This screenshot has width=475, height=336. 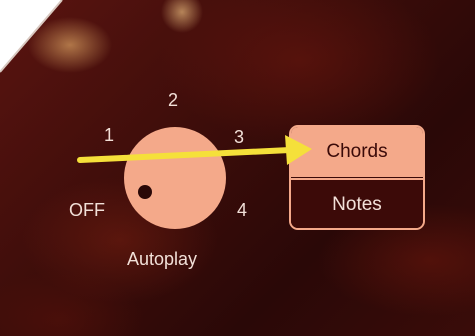 What do you see at coordinates (173, 100) in the screenshot?
I see `autoplay-position-2: 2` at bounding box center [173, 100].